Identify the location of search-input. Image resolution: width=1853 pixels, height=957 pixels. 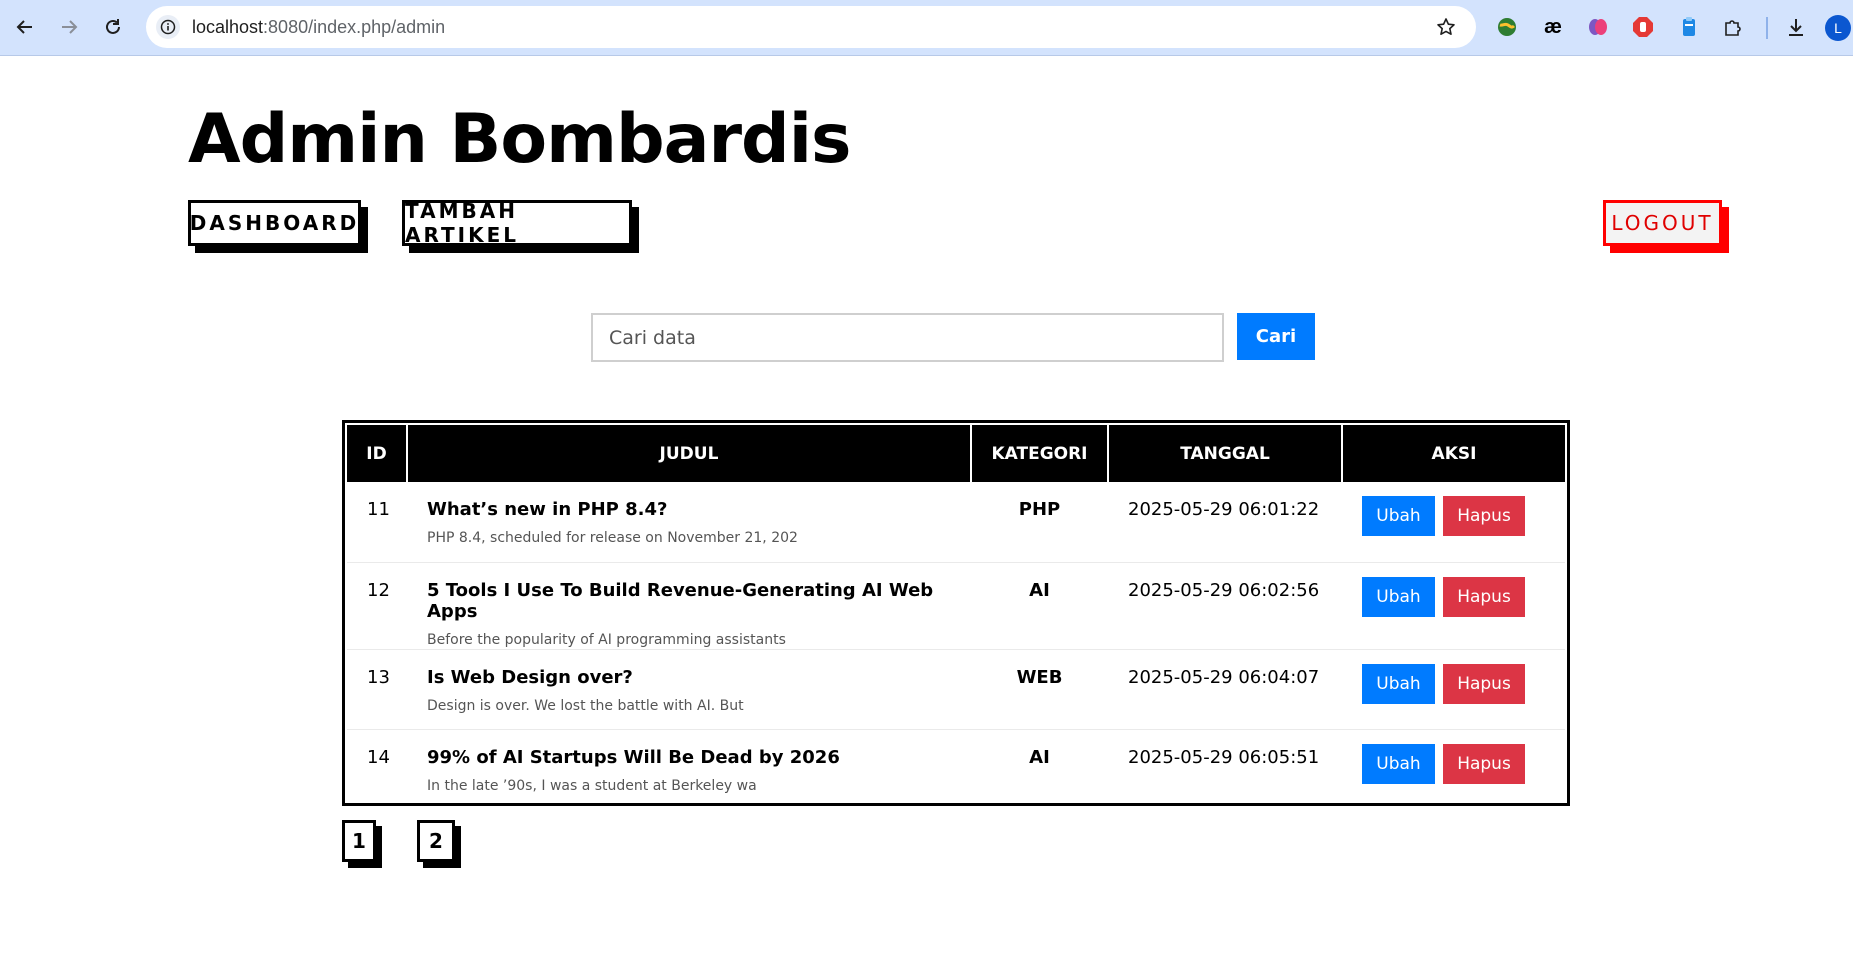
(907, 337).